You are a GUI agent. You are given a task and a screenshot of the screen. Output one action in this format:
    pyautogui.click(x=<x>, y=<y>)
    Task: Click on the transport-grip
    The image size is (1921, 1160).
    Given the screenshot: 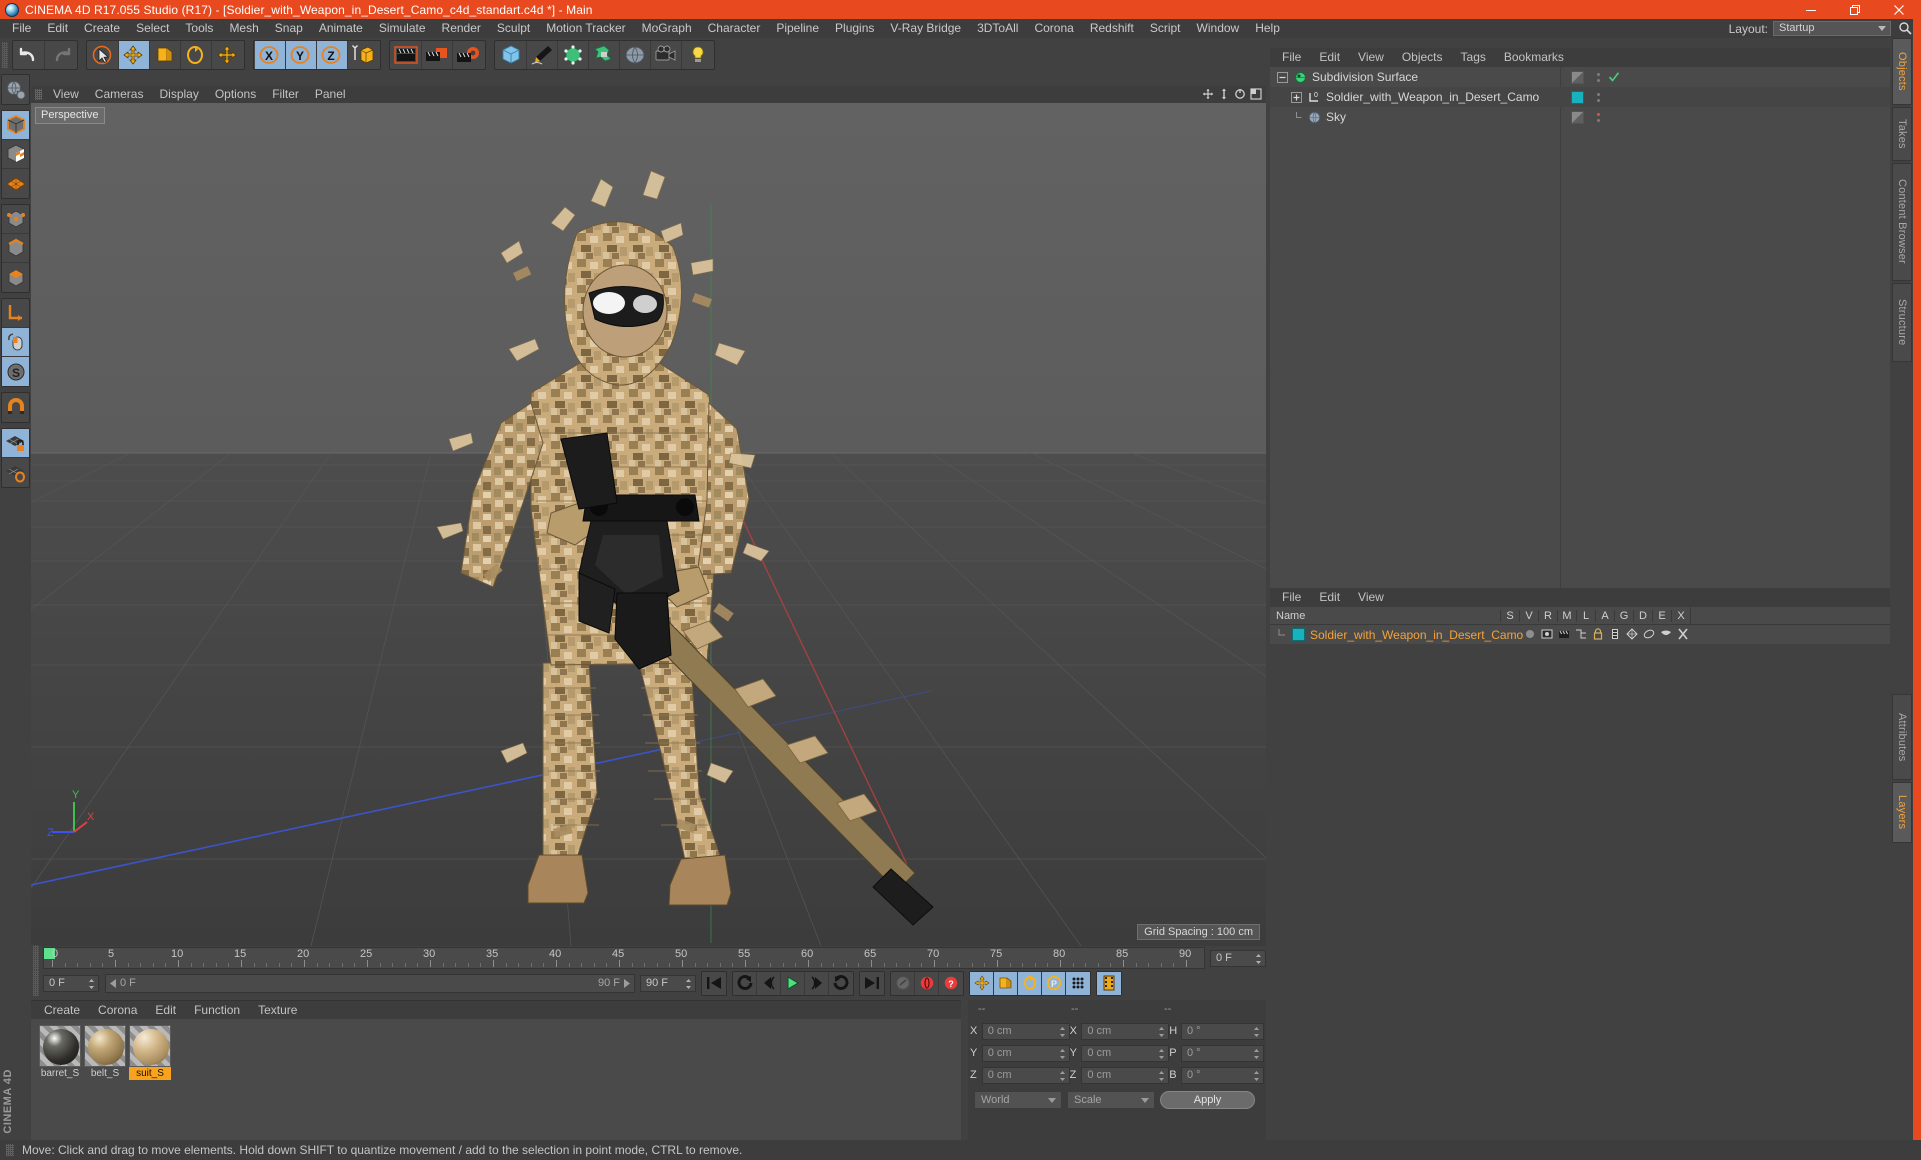 What is the action you would take?
    pyautogui.click(x=36, y=983)
    